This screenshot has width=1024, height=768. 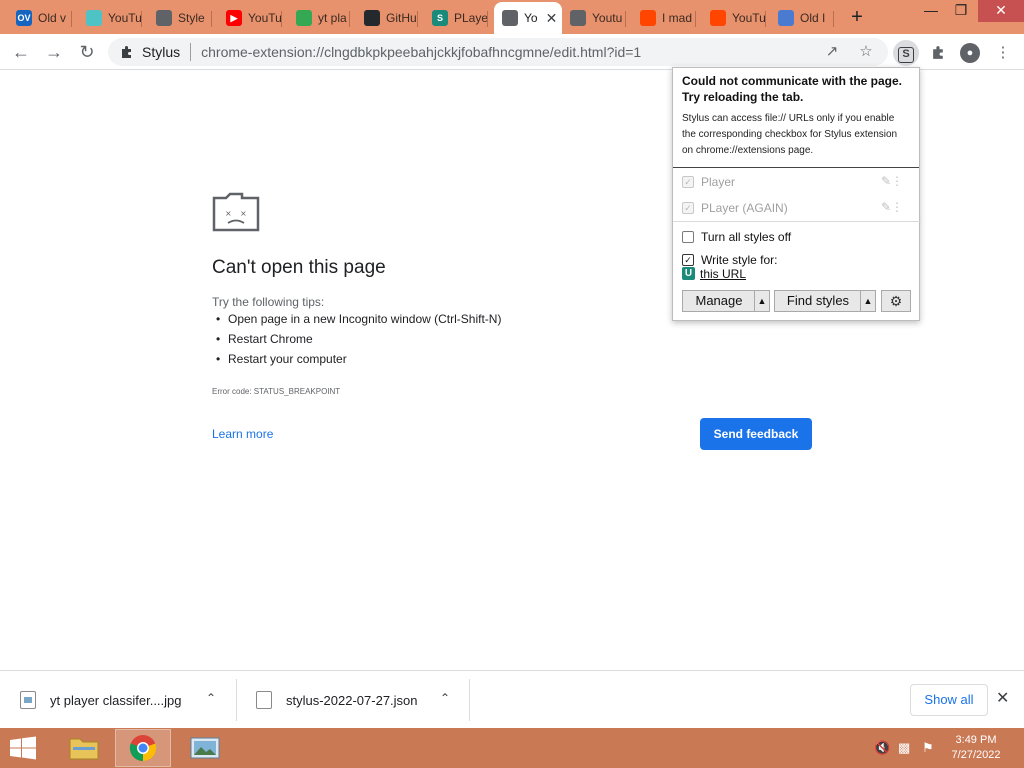 What do you see at coordinates (904, 748) in the screenshot?
I see `network-icon: ▩` at bounding box center [904, 748].